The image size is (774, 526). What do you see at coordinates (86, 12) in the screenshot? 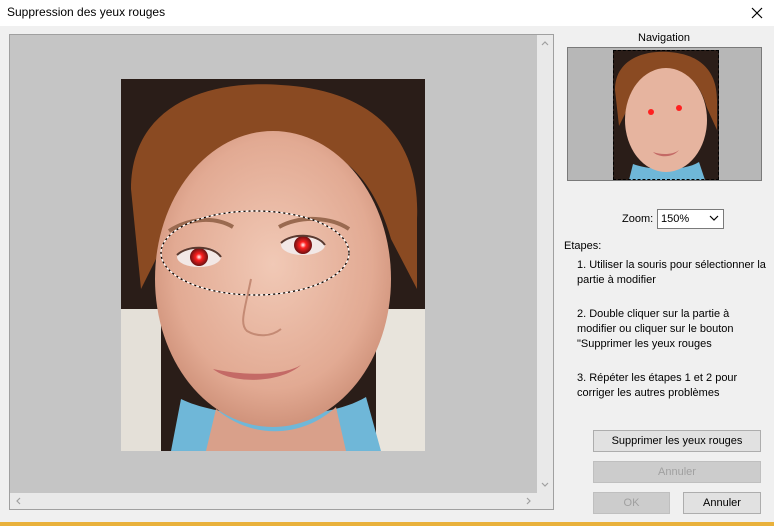
I see `window-title: Suppression des yeux rouges` at bounding box center [86, 12].